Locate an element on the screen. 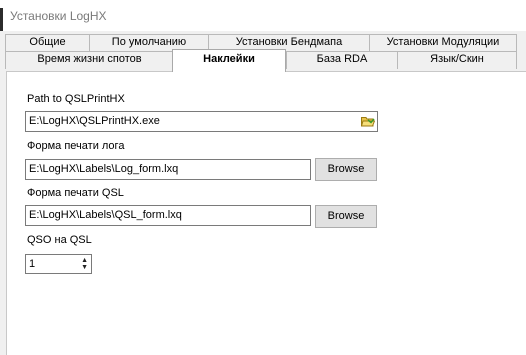 Image resolution: width=526 pixels, height=355 pixels. folder-open-icon is located at coordinates (368, 121).